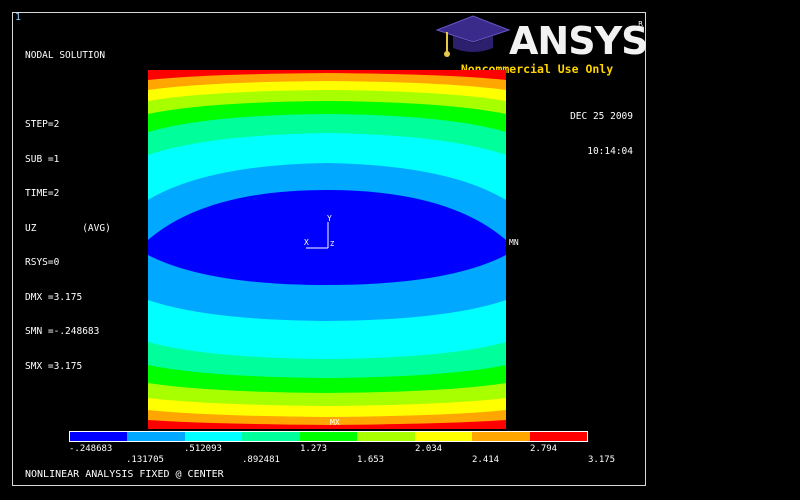 This screenshot has width=800, height=500. What do you see at coordinates (601, 116) in the screenshot?
I see `date-text: DEC 25 2009` at bounding box center [601, 116].